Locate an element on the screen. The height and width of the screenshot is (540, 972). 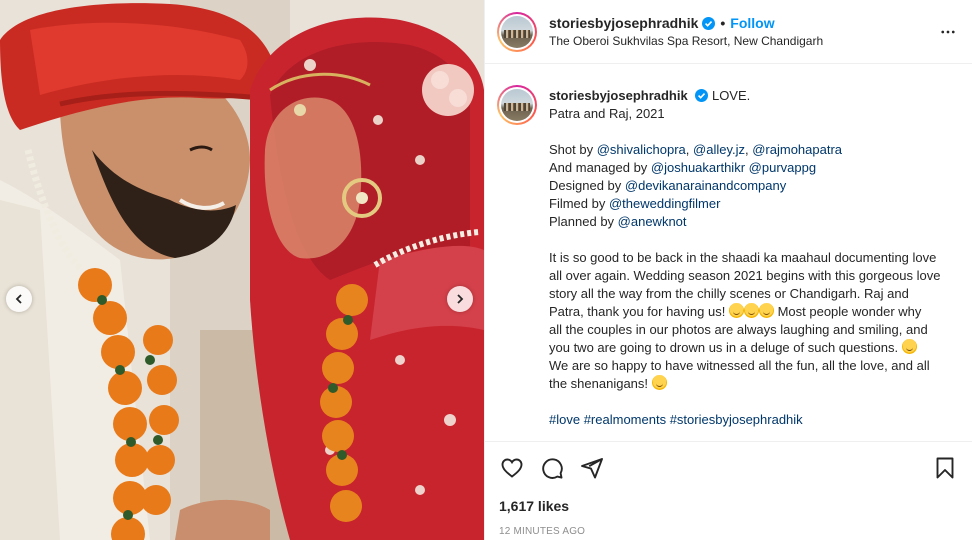
post-actions: 1,617 likes 12 MINUTES AGO is located at coordinates (728, 490).